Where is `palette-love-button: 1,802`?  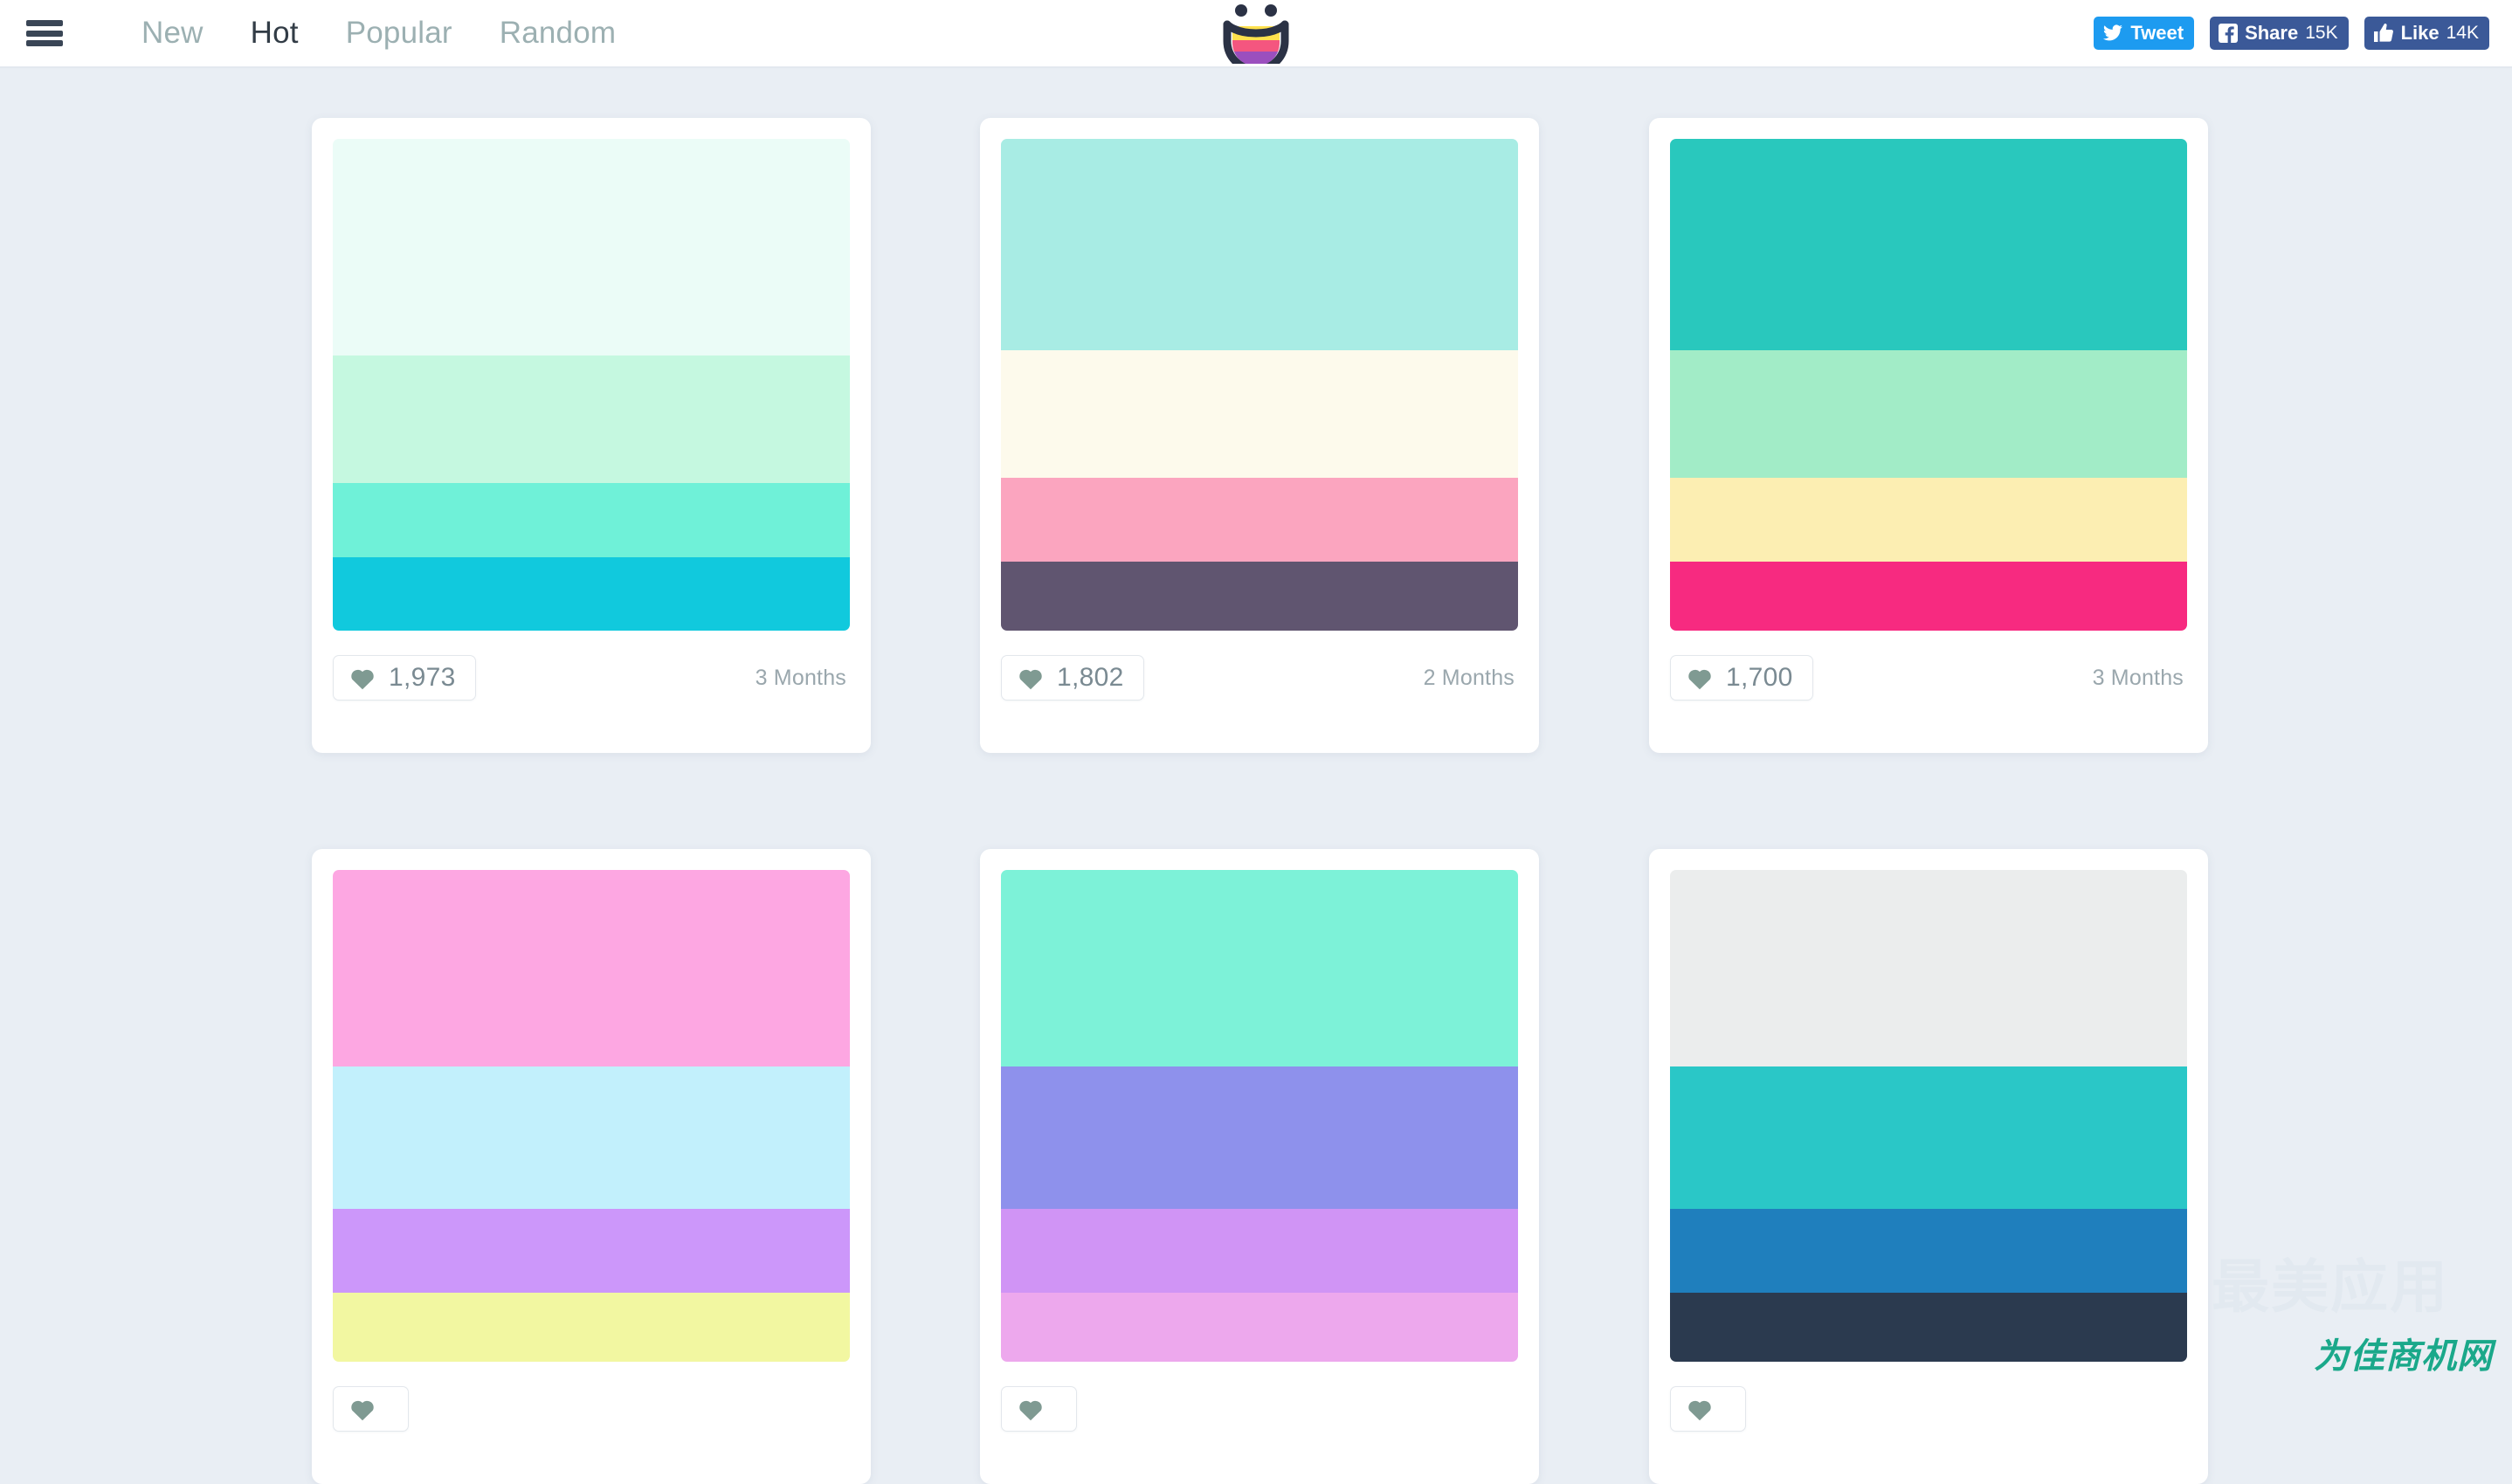
palette-love-button: 1,802 is located at coordinates (1072, 678).